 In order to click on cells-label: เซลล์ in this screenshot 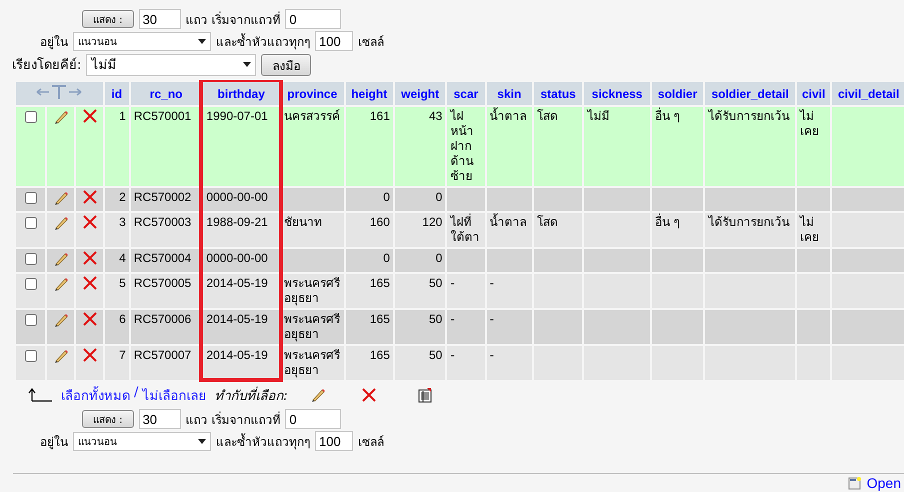, I will do `click(371, 42)`.